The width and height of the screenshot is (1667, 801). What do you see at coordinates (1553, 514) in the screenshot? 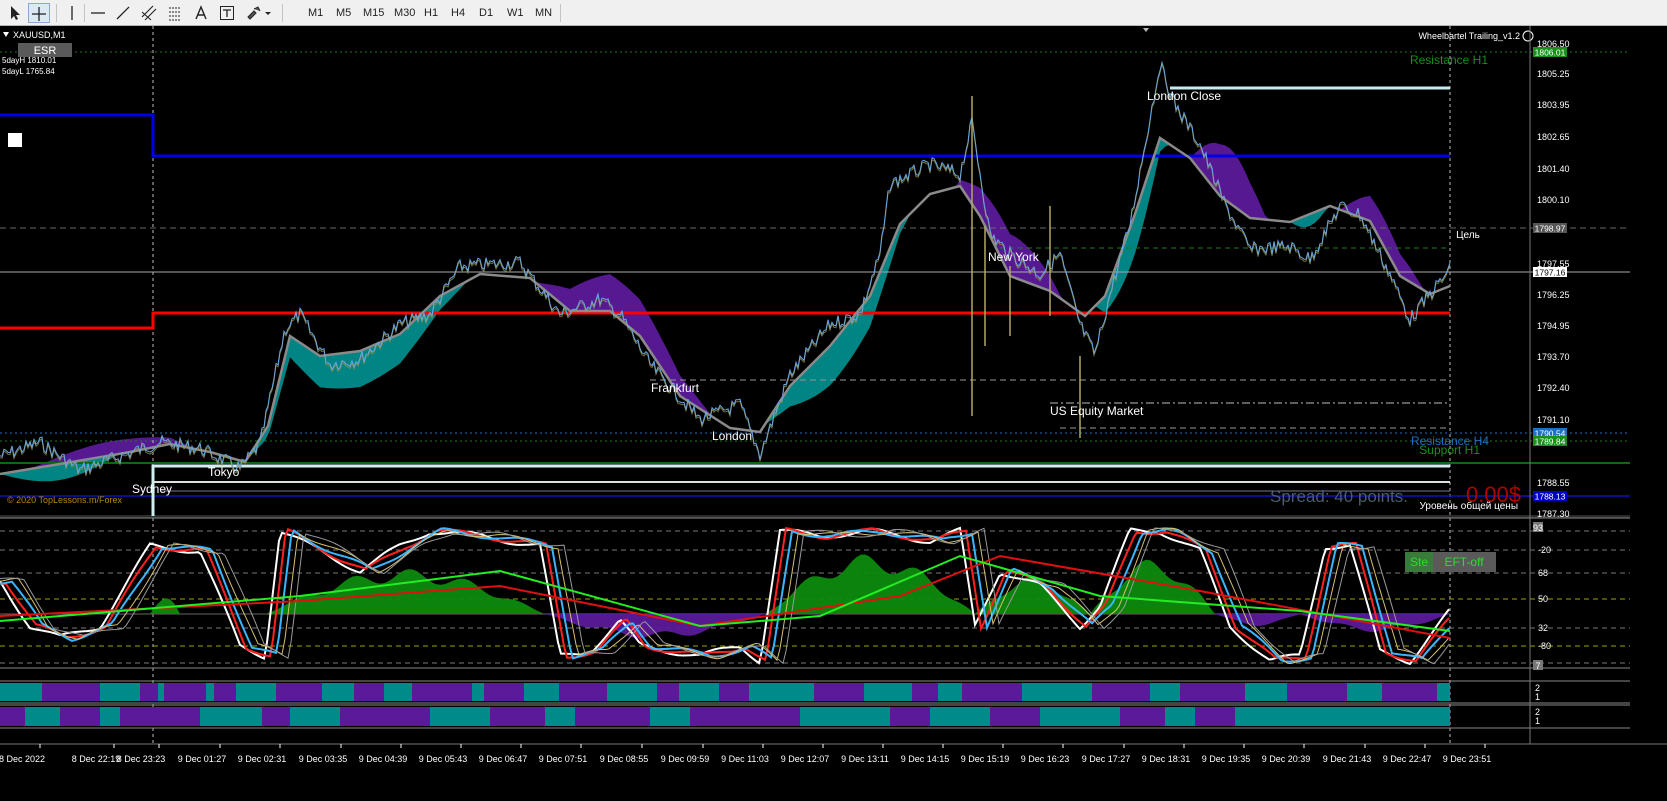
I see `price-axis-tick: 1787.30` at bounding box center [1553, 514].